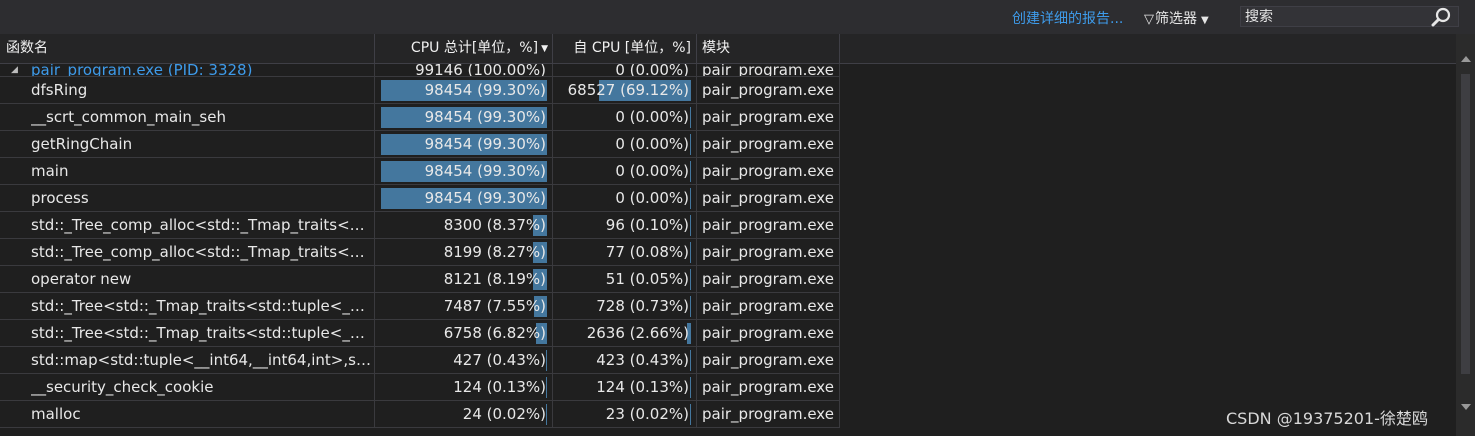  I want to click on cpu-self-value: 0 (0.00%), so click(652, 171).